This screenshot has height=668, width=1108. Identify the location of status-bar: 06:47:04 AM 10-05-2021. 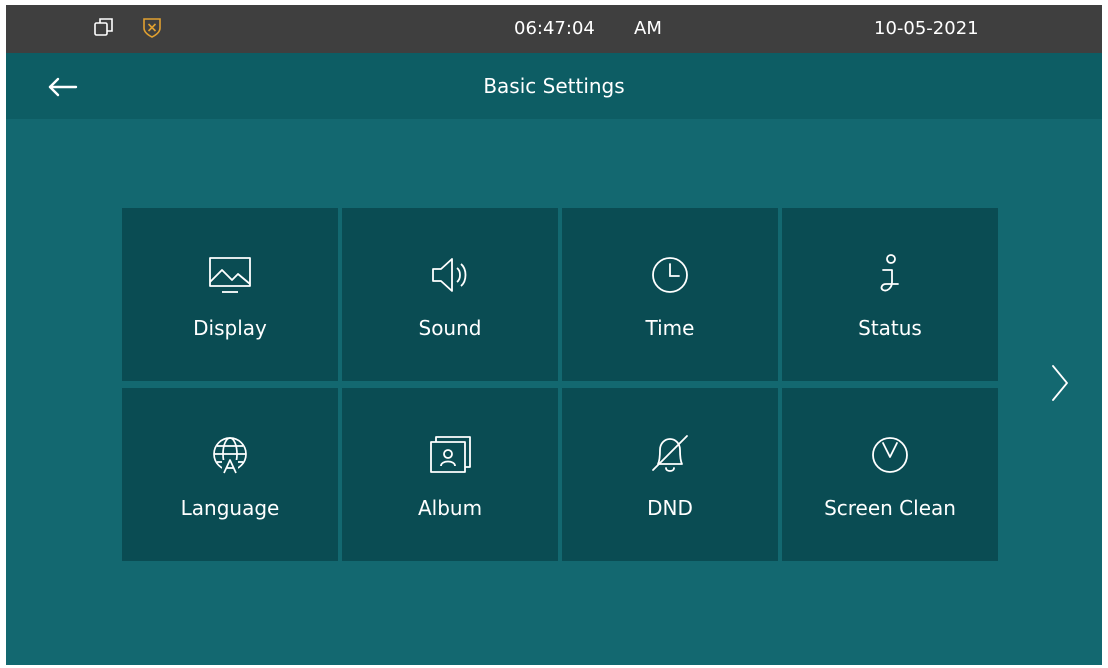
(554, 29).